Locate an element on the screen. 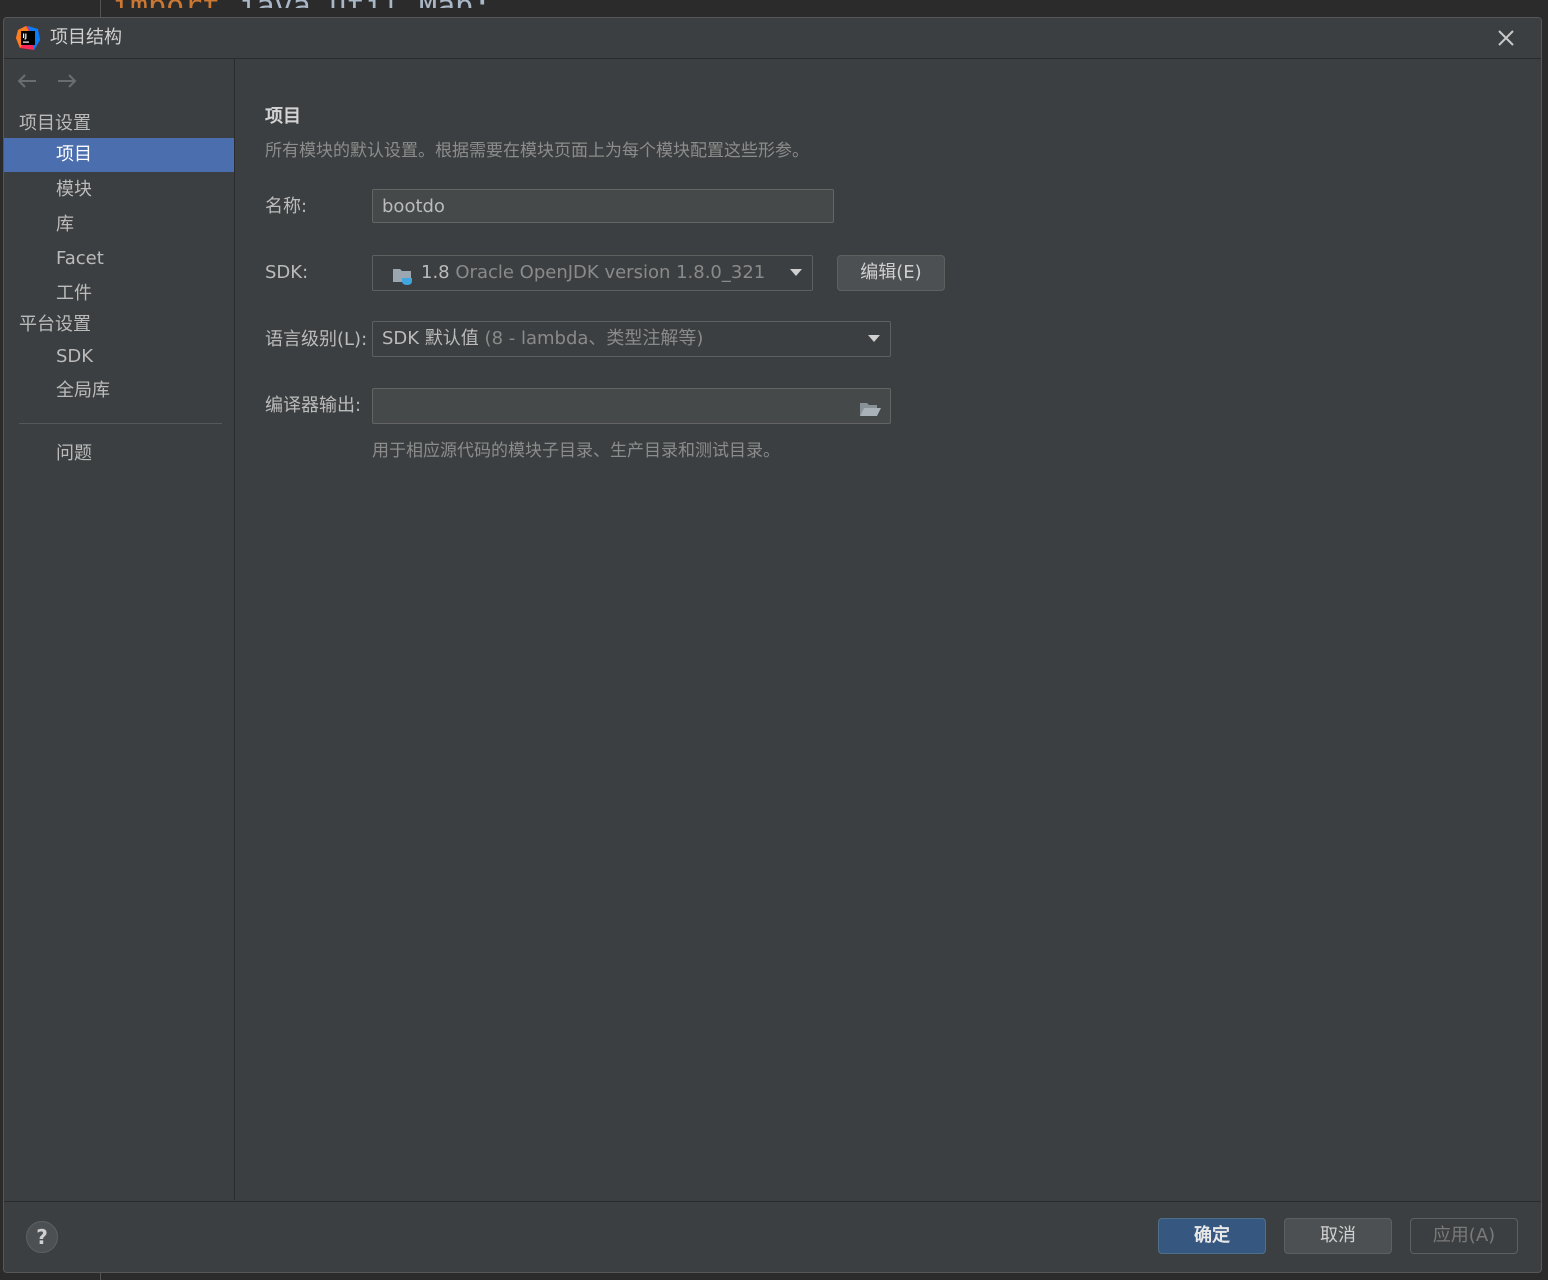 The height and width of the screenshot is (1280, 1548). sidebar-item-facets: Facet is located at coordinates (119, 259).